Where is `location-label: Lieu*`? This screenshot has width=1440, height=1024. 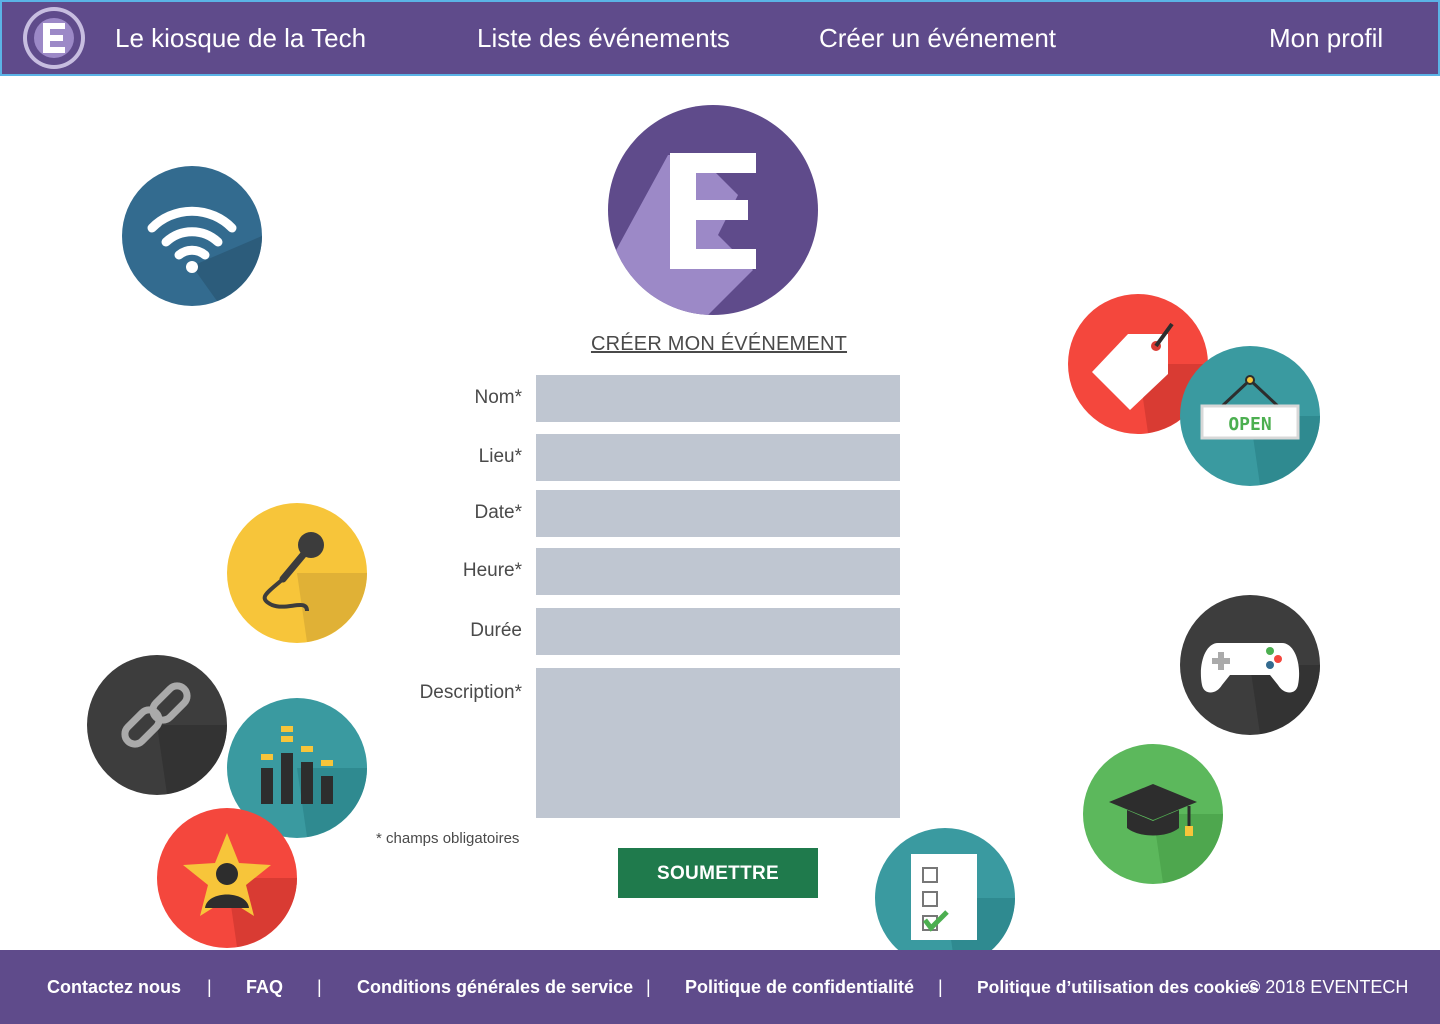
location-label: Lieu* is located at coordinates (500, 456).